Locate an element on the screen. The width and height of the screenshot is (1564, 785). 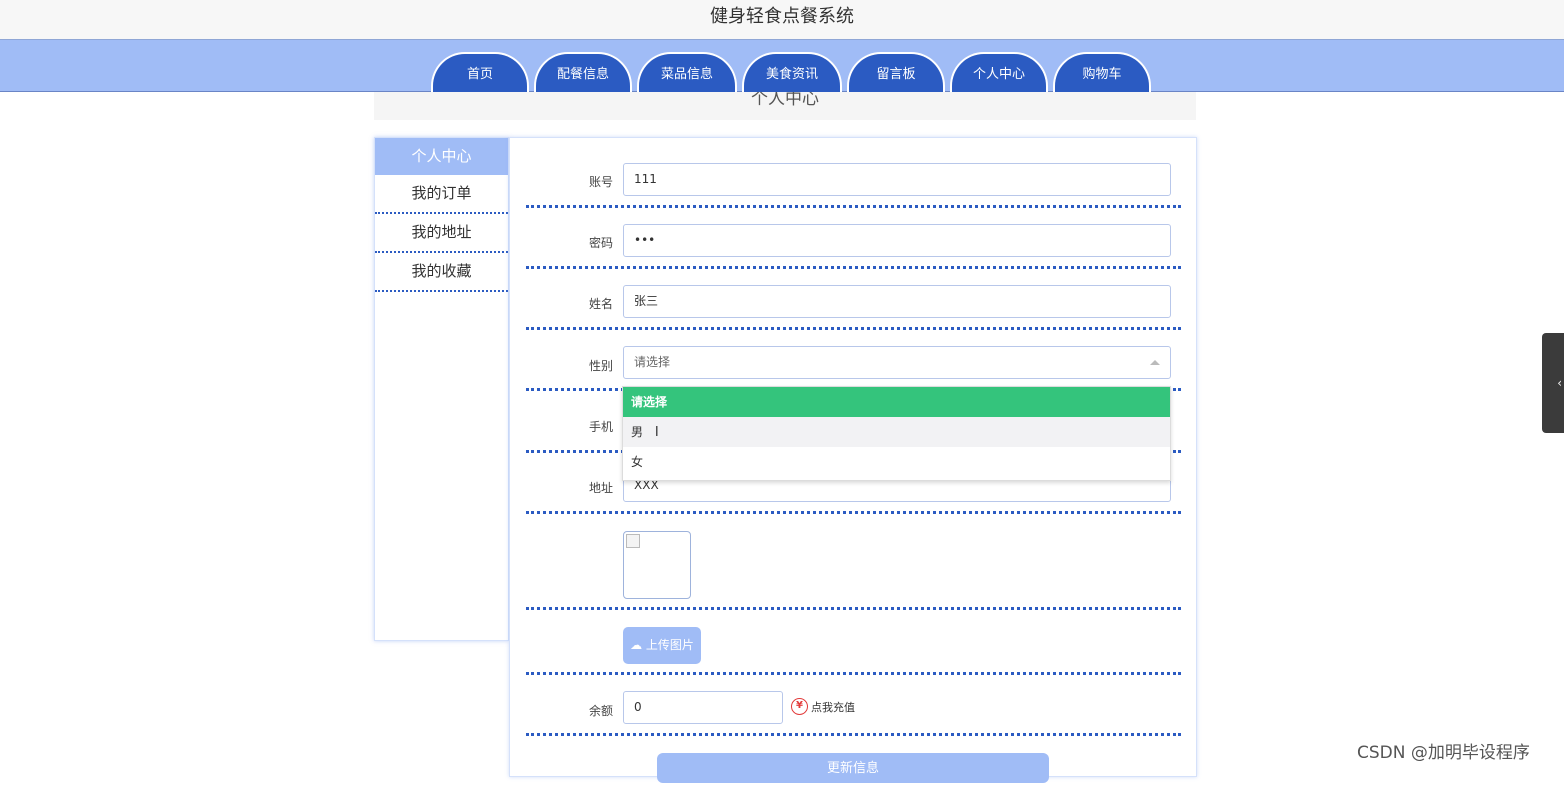
app-header: 健身轻食点餐系统 is located at coordinates (782, 20).